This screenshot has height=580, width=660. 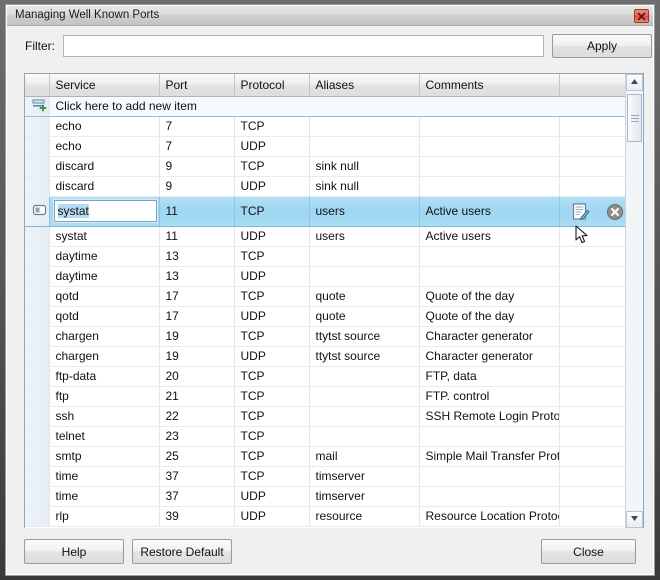 I want to click on cell-comments: SSH Remote Login Protocol, so click(x=489, y=416).